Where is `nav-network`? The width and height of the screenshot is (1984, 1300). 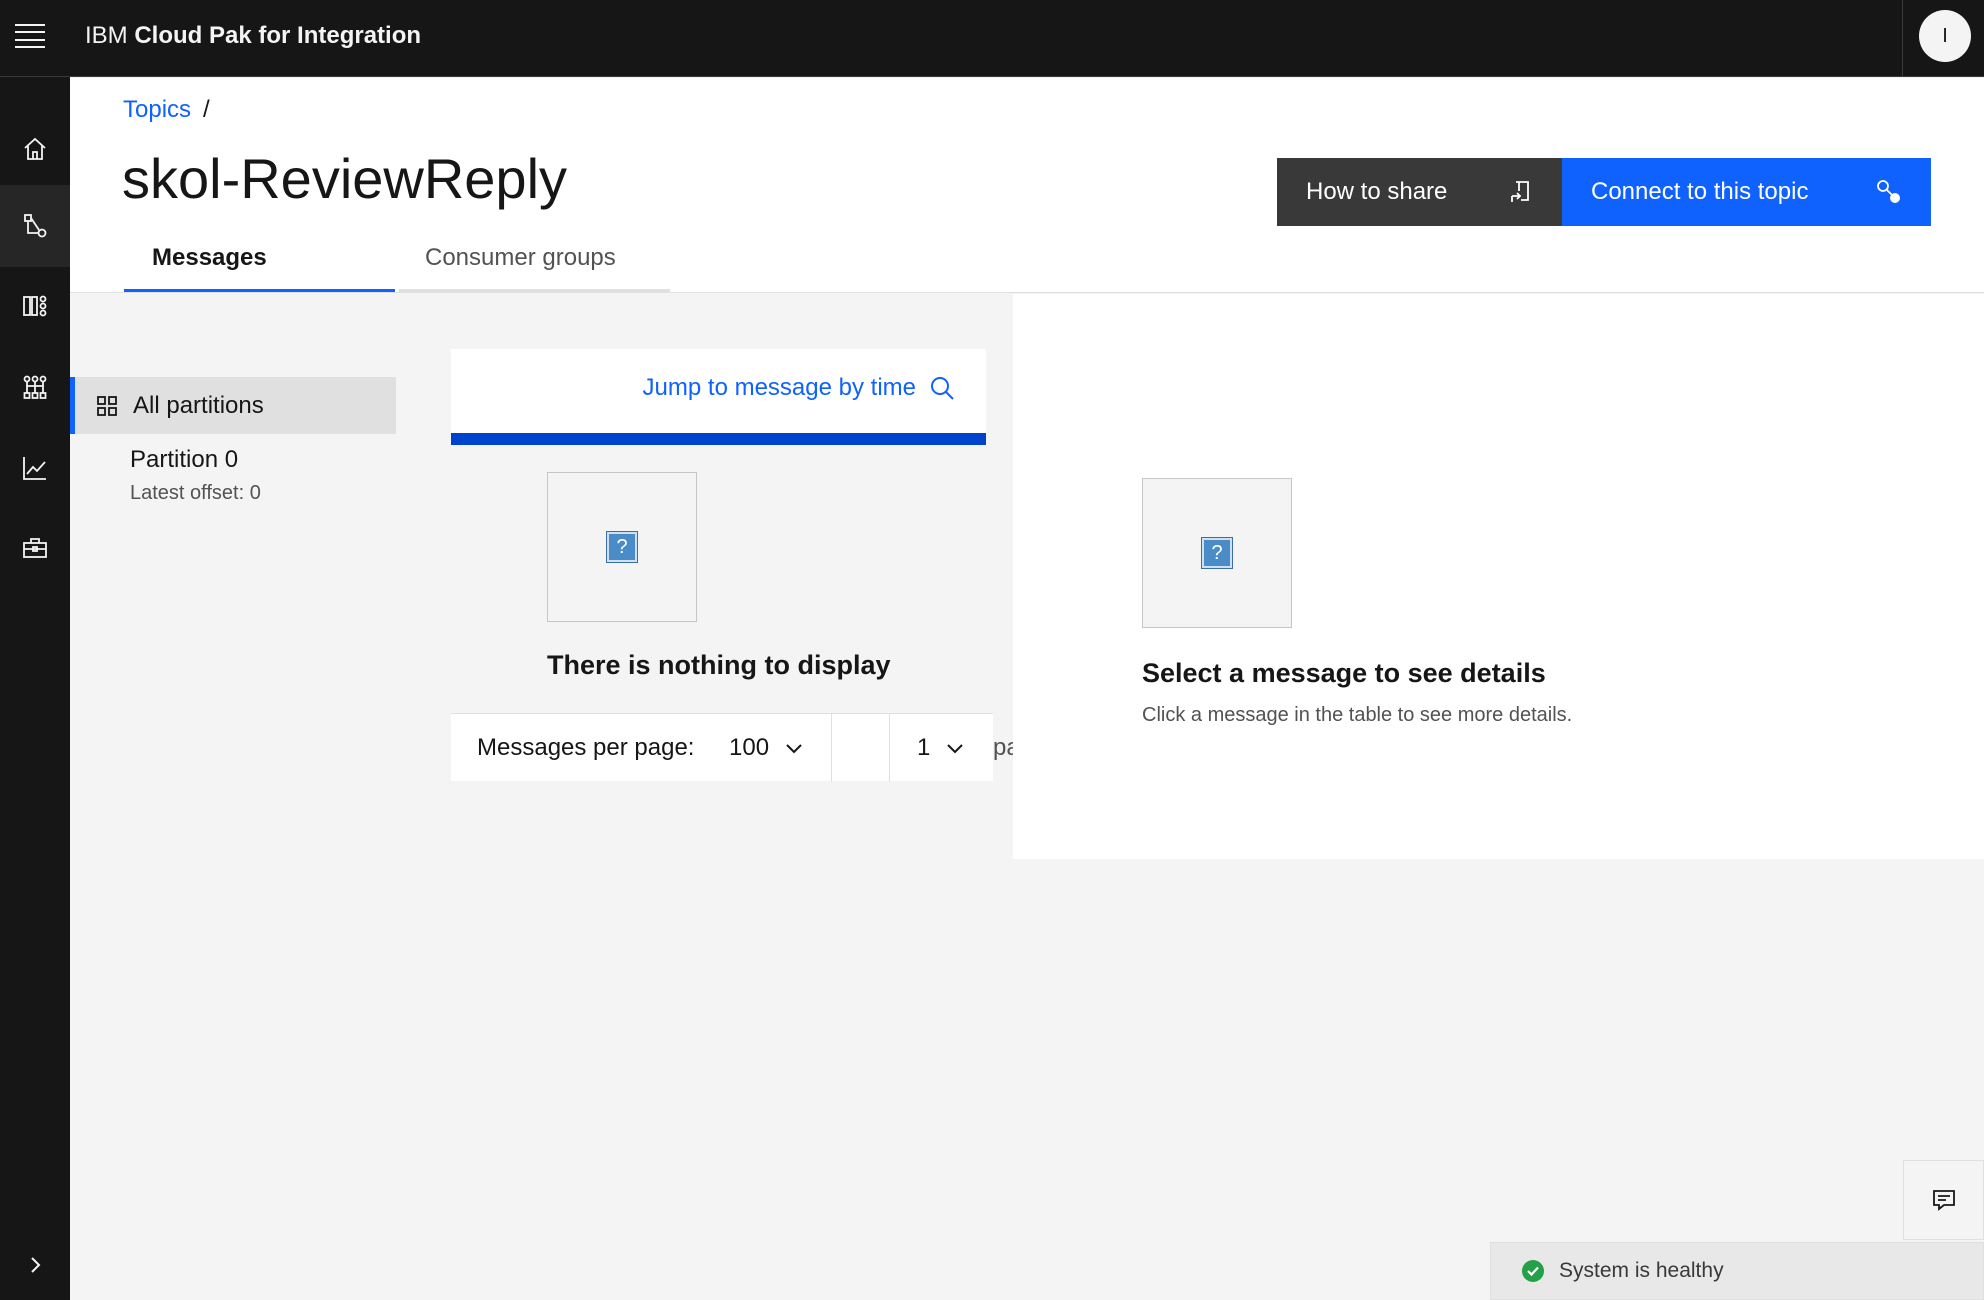
nav-network is located at coordinates (35, 388).